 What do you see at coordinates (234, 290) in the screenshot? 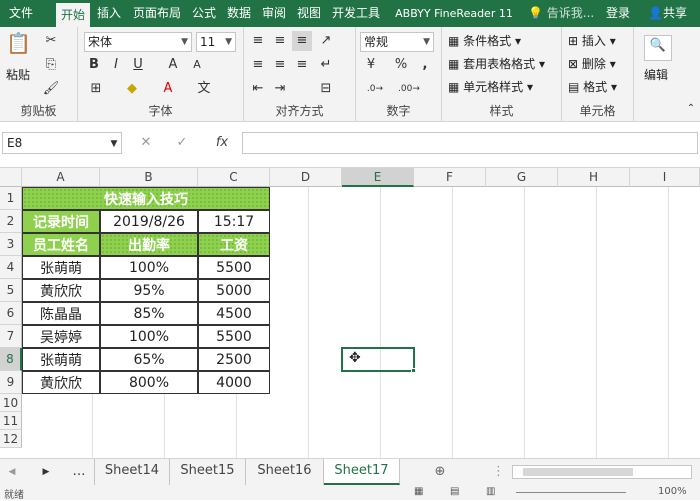
I see `table-cell: 5000` at bounding box center [234, 290].